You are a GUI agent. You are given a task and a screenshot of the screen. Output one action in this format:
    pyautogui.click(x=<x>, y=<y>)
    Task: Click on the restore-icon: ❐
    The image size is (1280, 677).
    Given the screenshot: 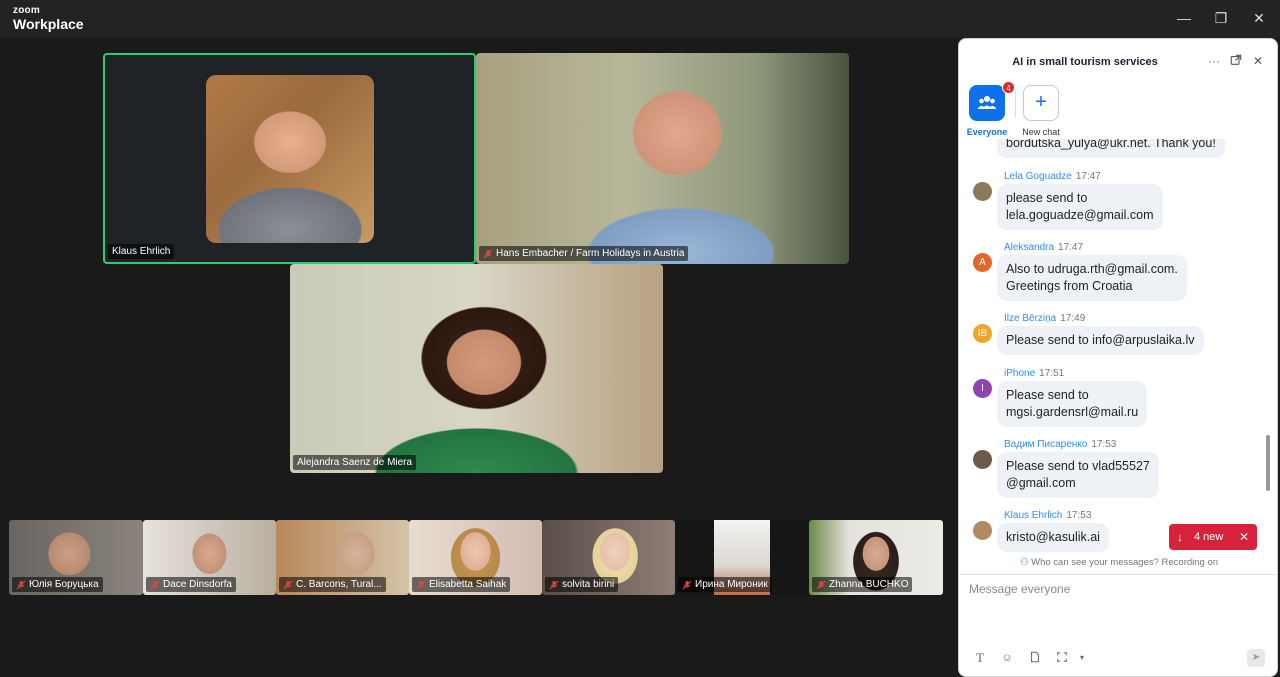 What is the action you would take?
    pyautogui.click(x=1221, y=18)
    